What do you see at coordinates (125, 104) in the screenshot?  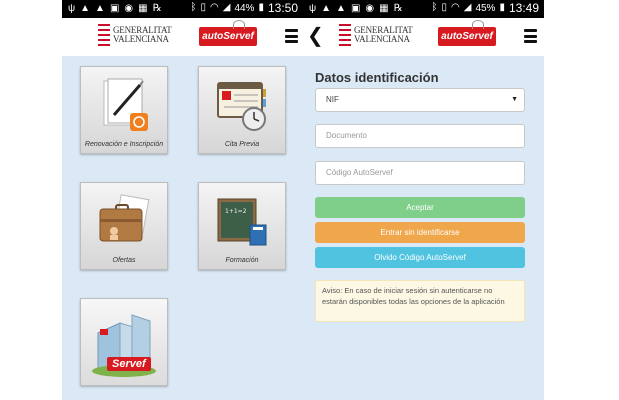 I see `document-pen-icon` at bounding box center [125, 104].